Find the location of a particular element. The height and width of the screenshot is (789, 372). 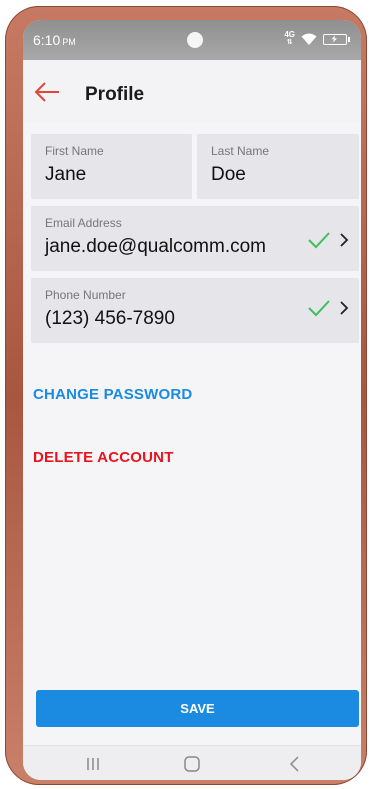

system-nav-bar is located at coordinates (192, 762).